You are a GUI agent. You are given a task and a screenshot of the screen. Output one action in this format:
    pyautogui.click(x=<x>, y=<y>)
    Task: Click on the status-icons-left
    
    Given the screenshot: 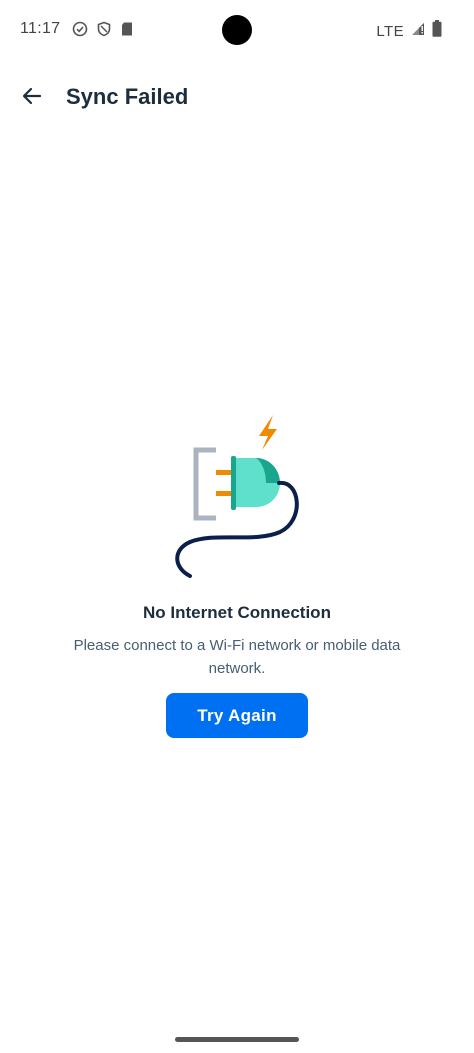 What is the action you would take?
    pyautogui.click(x=103, y=31)
    